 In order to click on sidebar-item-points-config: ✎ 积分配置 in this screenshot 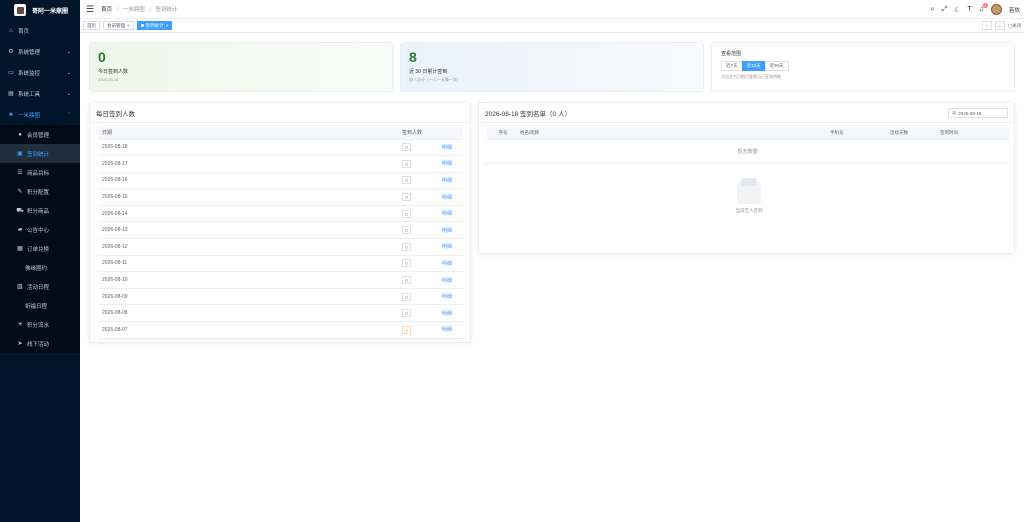, I will do `click(40, 191)`.